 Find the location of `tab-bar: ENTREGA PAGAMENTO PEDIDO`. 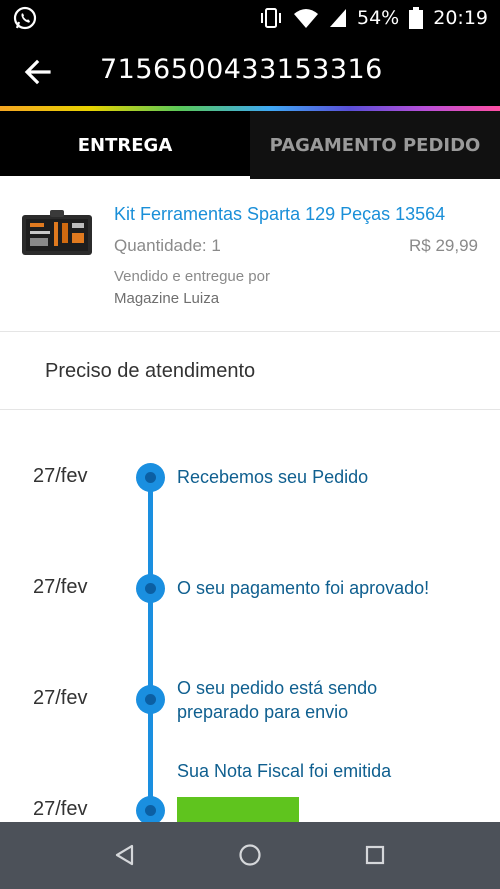

tab-bar: ENTREGA PAGAMENTO PEDIDO is located at coordinates (250, 145).